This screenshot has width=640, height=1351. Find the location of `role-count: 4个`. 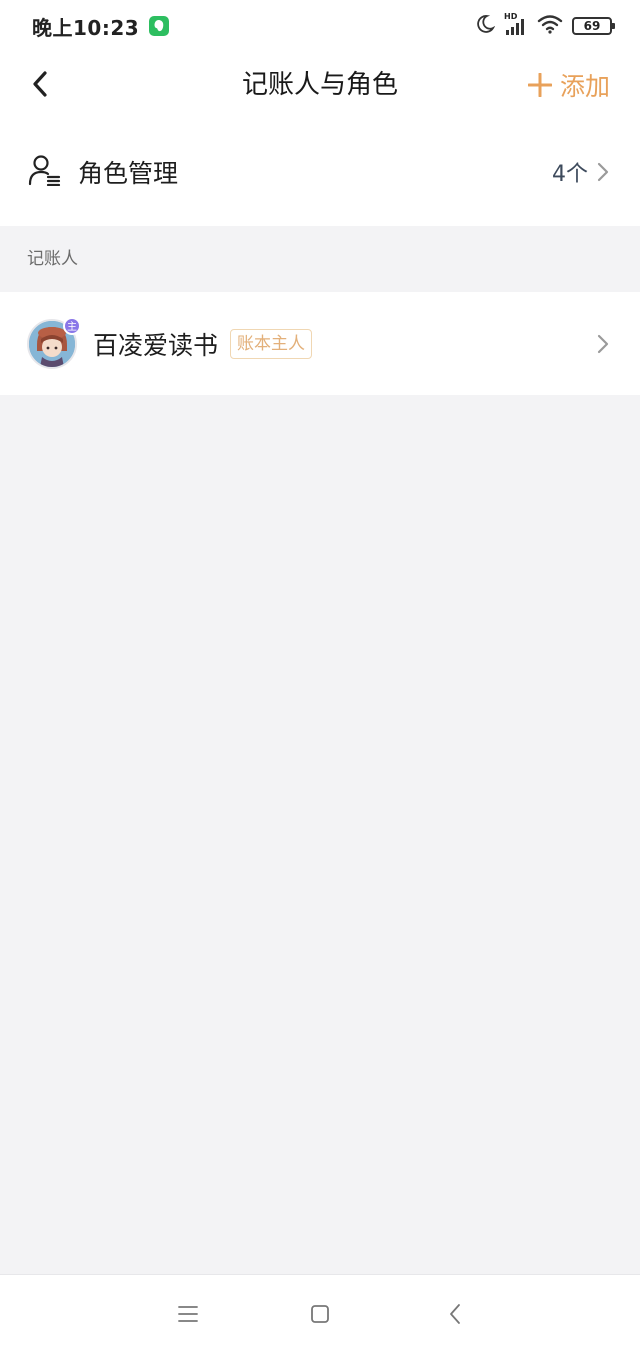

role-count: 4个 is located at coordinates (570, 174).